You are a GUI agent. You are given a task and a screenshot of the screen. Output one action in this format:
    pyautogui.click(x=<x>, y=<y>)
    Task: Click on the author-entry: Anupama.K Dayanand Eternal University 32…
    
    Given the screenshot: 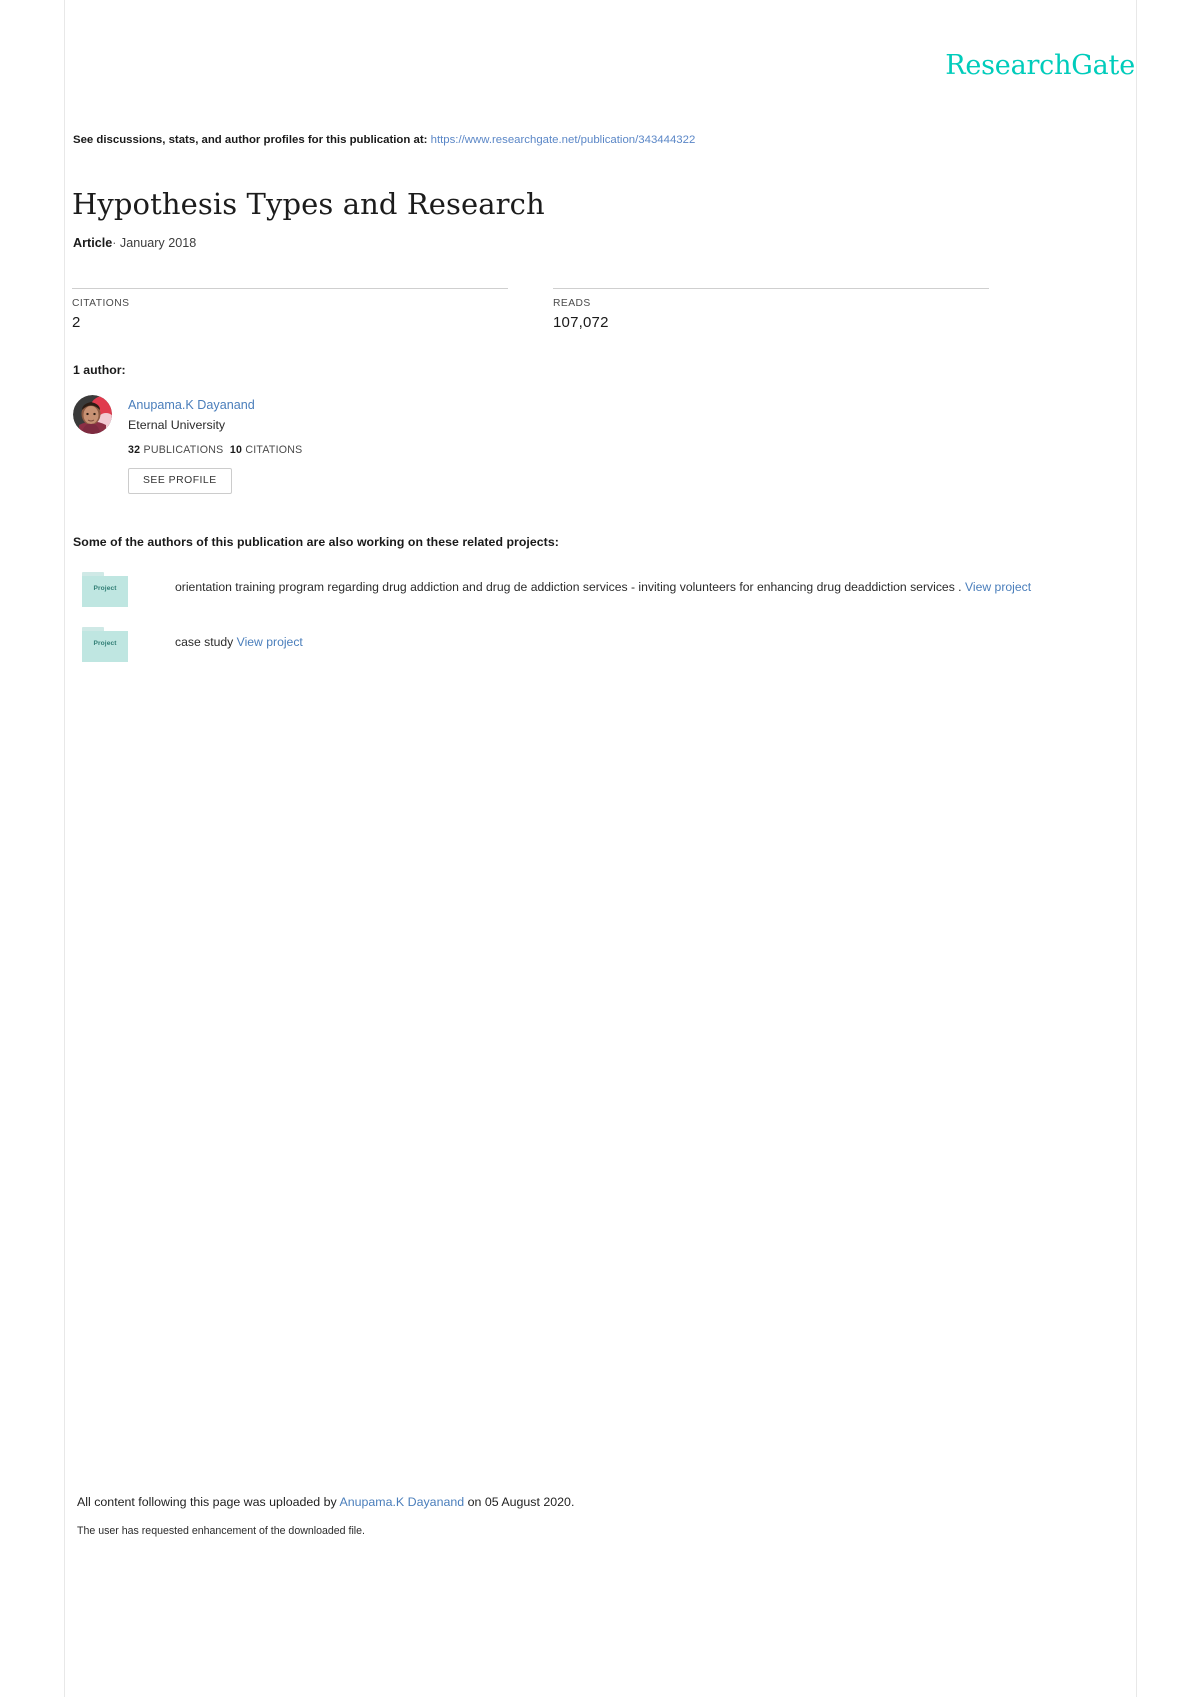 What is the action you would take?
    pyautogui.click(x=333, y=444)
    